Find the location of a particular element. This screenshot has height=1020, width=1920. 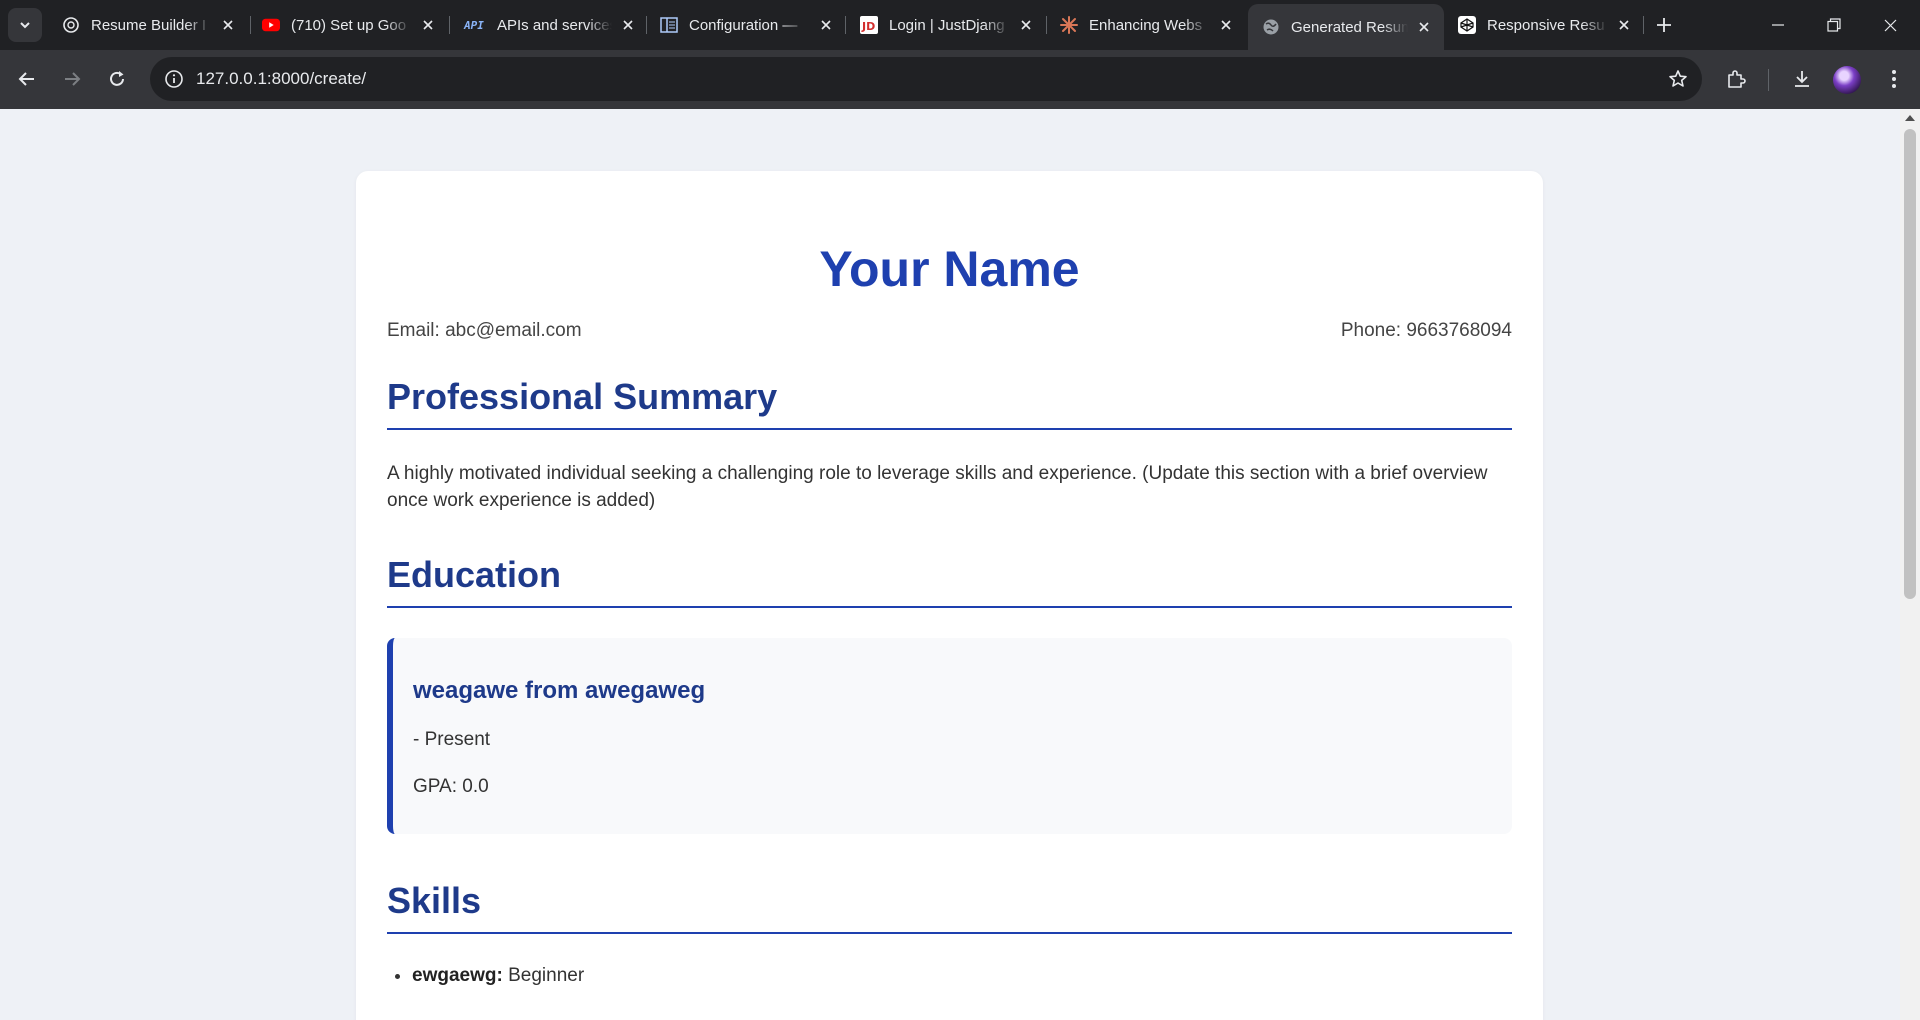

arrow-left-icon is located at coordinates (26, 79).